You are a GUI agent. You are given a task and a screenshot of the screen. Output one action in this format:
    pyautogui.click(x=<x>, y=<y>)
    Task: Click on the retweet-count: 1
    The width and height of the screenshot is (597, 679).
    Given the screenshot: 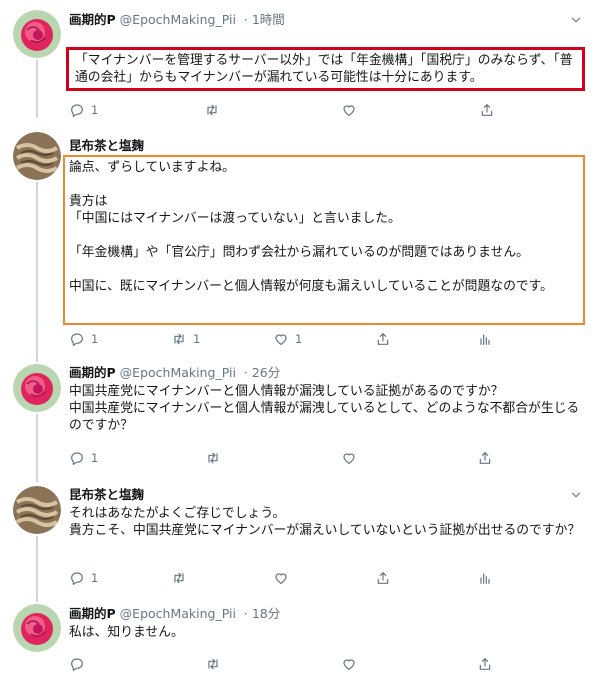 What is the action you would take?
    pyautogui.click(x=197, y=339)
    